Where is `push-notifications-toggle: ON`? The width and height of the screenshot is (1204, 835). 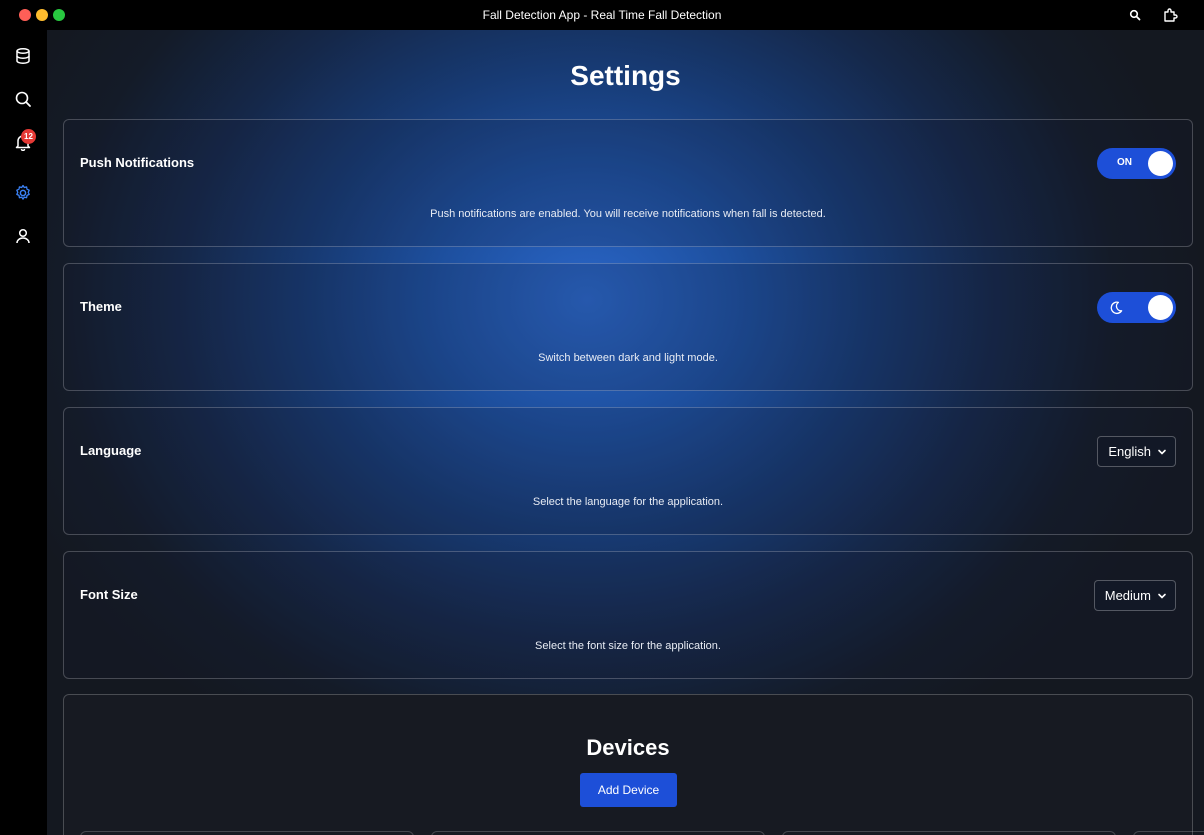
push-notifications-toggle: ON is located at coordinates (1136, 163).